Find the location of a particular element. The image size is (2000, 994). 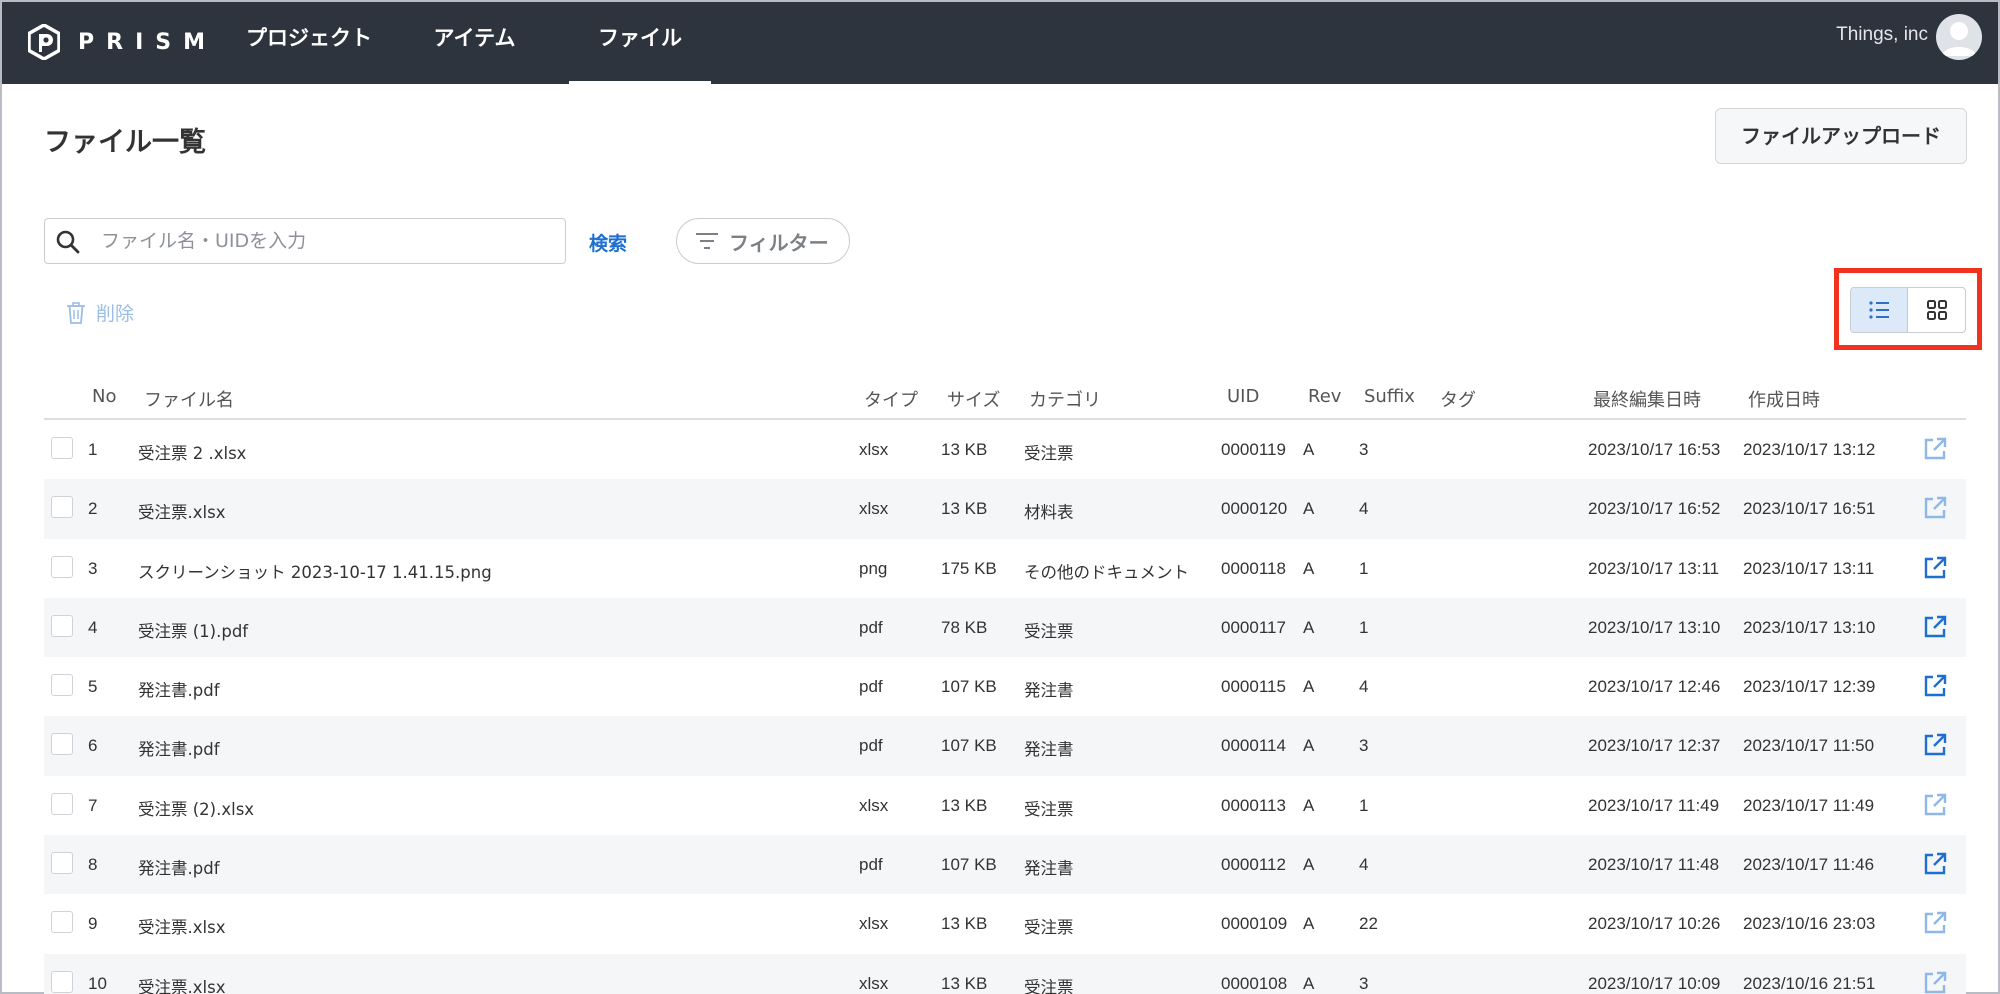

cell-no: 7 is located at coordinates (93, 805).